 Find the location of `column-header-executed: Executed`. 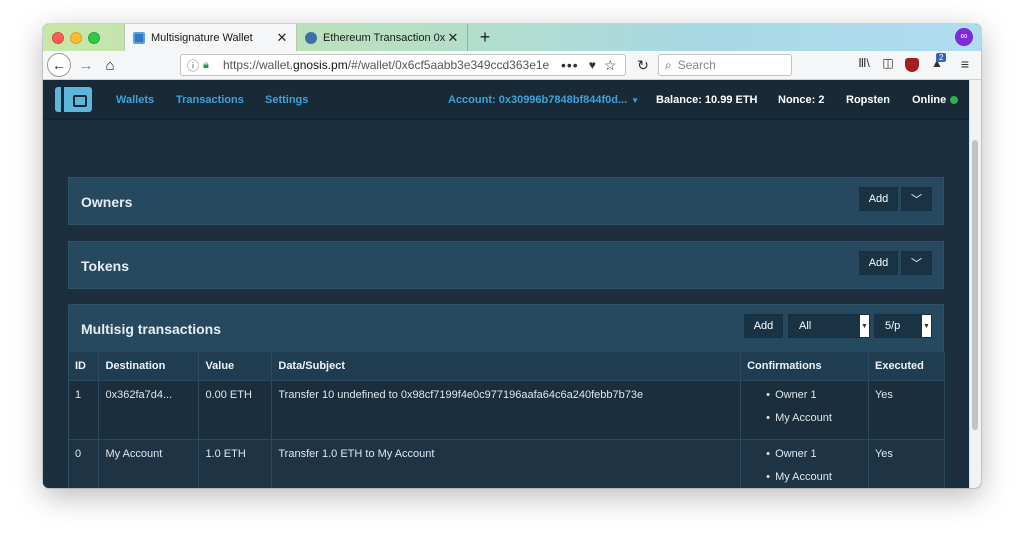

column-header-executed: Executed is located at coordinates (907, 366).